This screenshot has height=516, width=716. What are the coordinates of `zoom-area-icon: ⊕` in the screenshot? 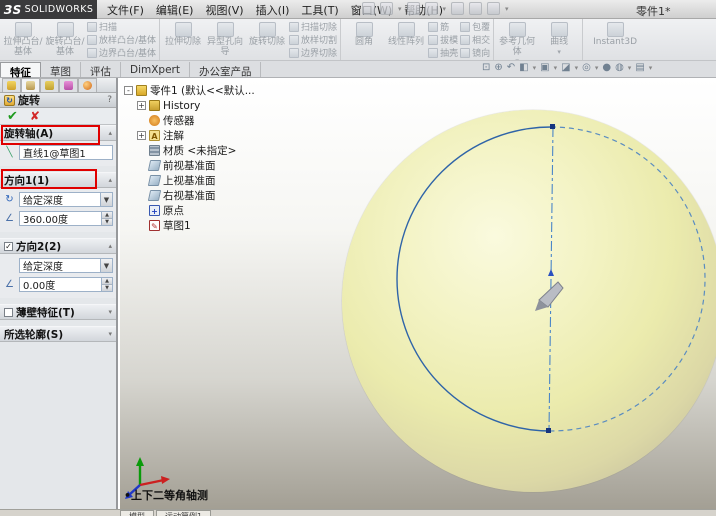 It's located at (498, 67).